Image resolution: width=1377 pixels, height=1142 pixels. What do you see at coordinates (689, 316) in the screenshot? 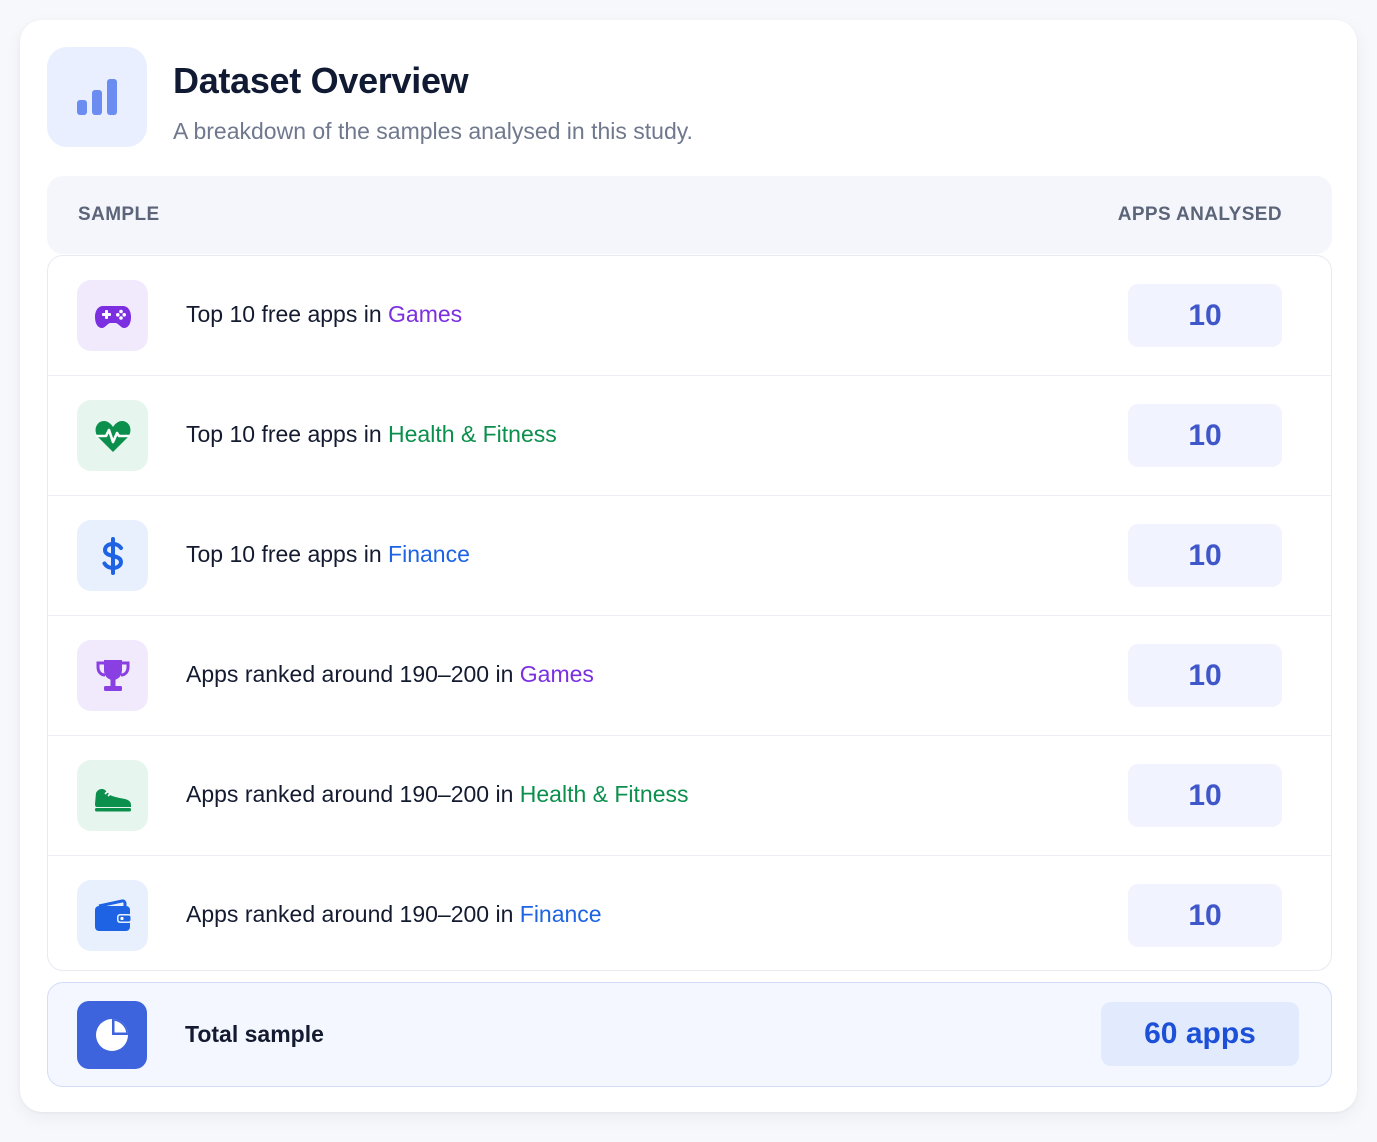
I see `table-row: Top 10 free apps in Games 10` at bounding box center [689, 316].